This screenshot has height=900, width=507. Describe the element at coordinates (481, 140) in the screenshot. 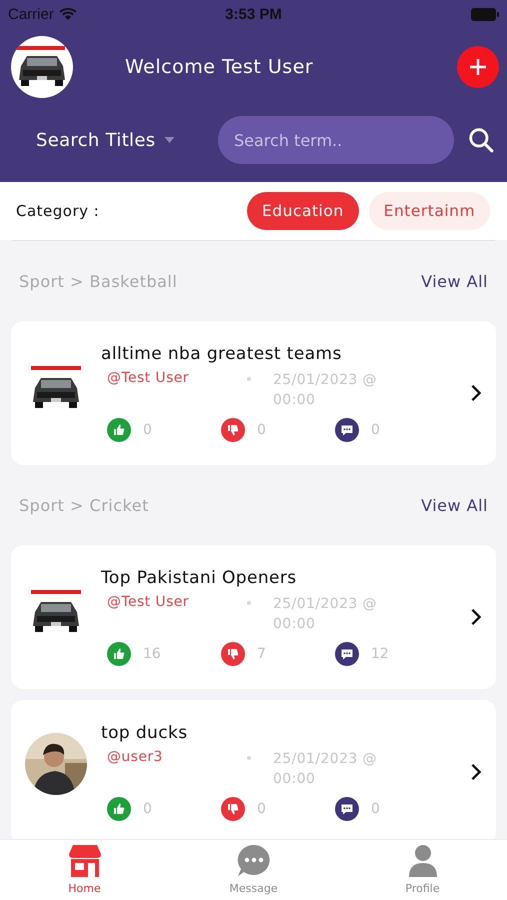

I see `search-icon` at that location.